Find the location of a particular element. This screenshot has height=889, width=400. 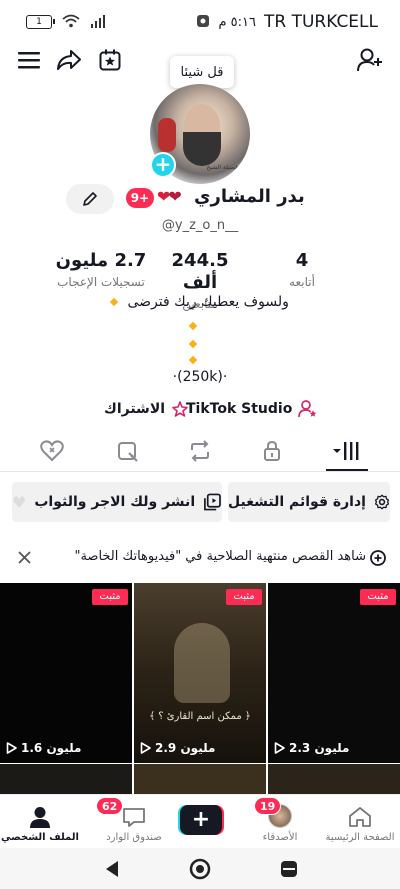

nav-inbox-label: صندوق الوارد is located at coordinates (134, 837).